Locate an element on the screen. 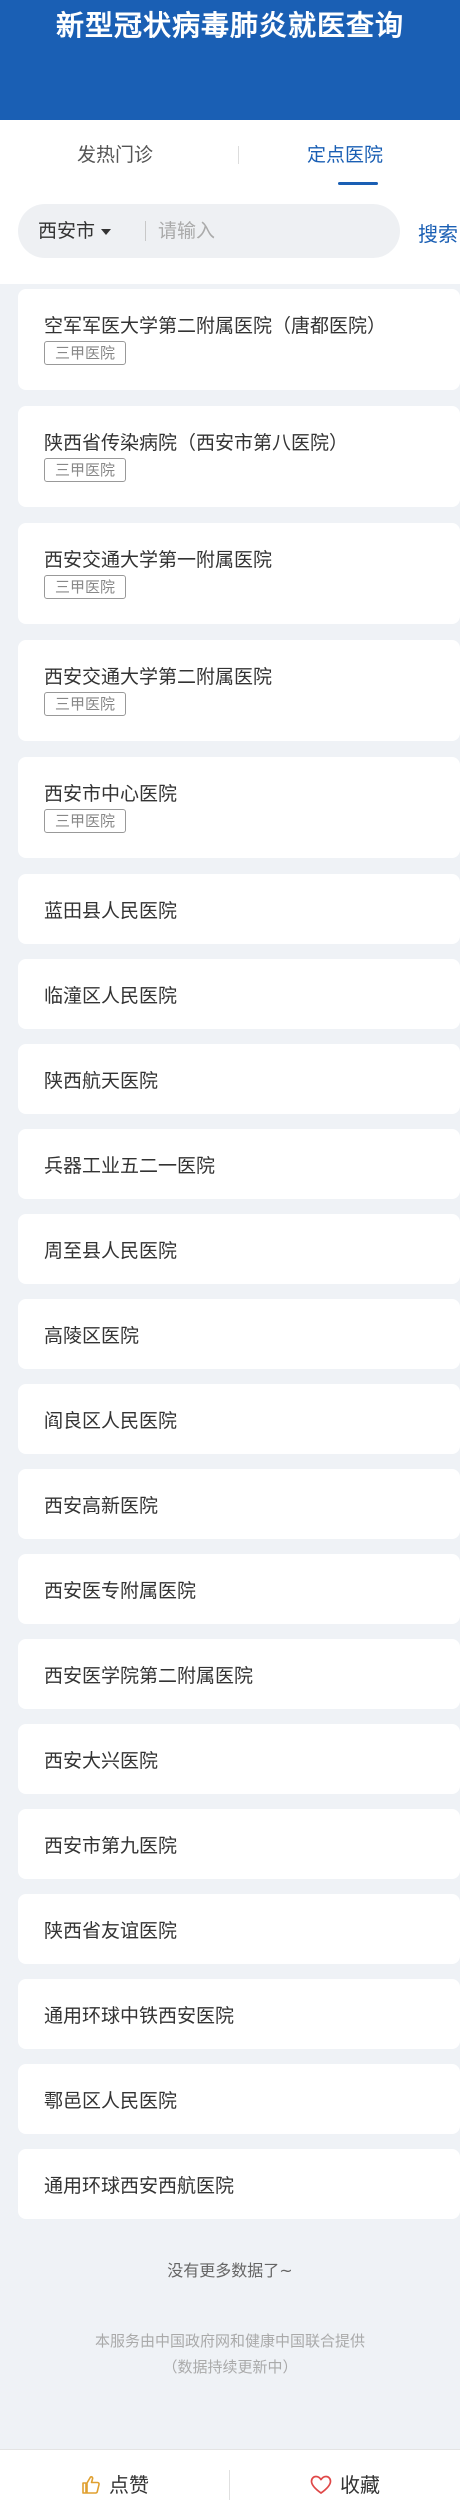 This screenshot has width=460, height=2519. active-tab-indicator is located at coordinates (358, 183).